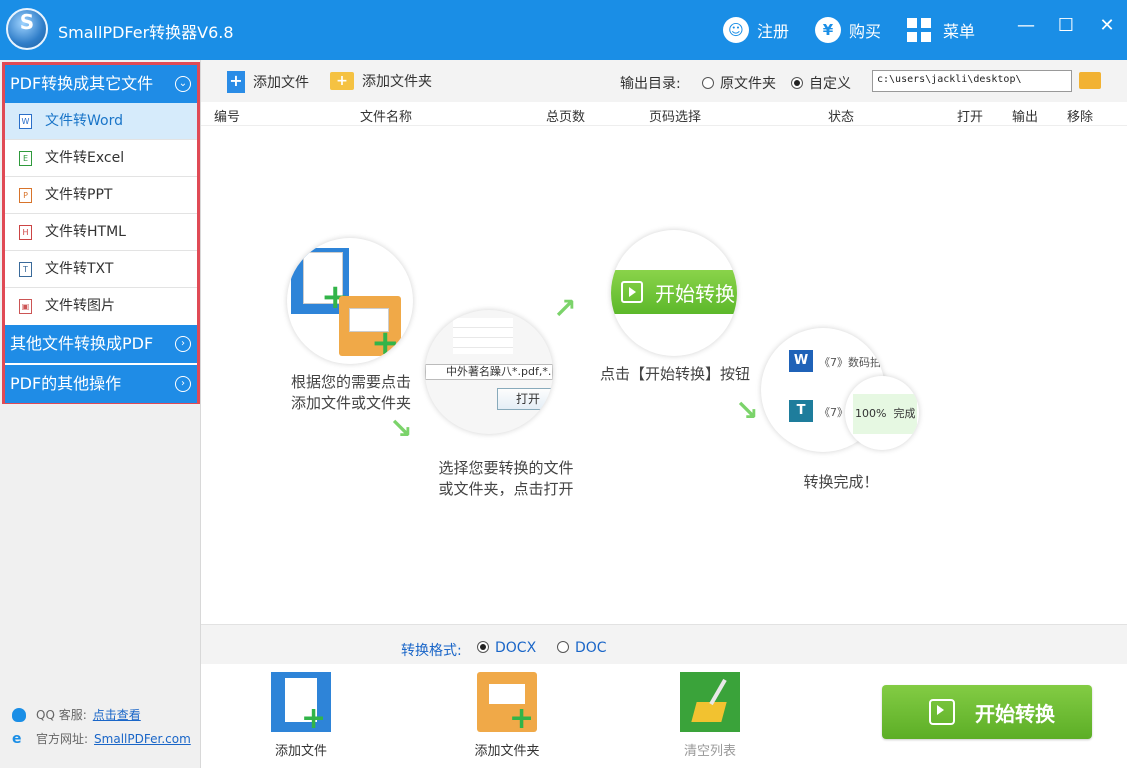 The height and width of the screenshot is (768, 1127). I want to click on html-file-icon: H, so click(25, 232).